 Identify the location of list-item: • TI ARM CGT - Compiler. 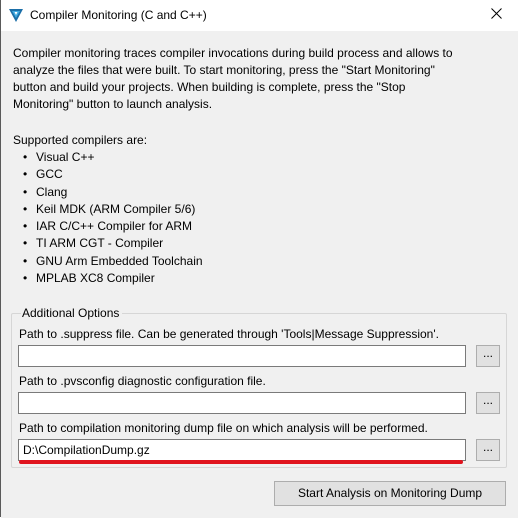
(93, 243).